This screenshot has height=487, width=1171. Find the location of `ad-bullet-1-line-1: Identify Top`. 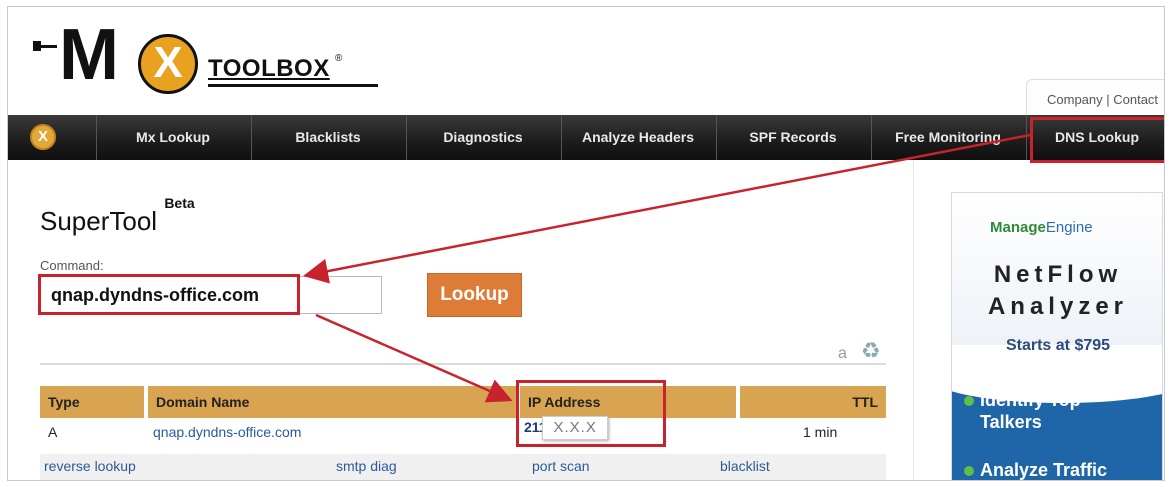

ad-bullet-1-line-1: Identify Top is located at coordinates (1030, 400).